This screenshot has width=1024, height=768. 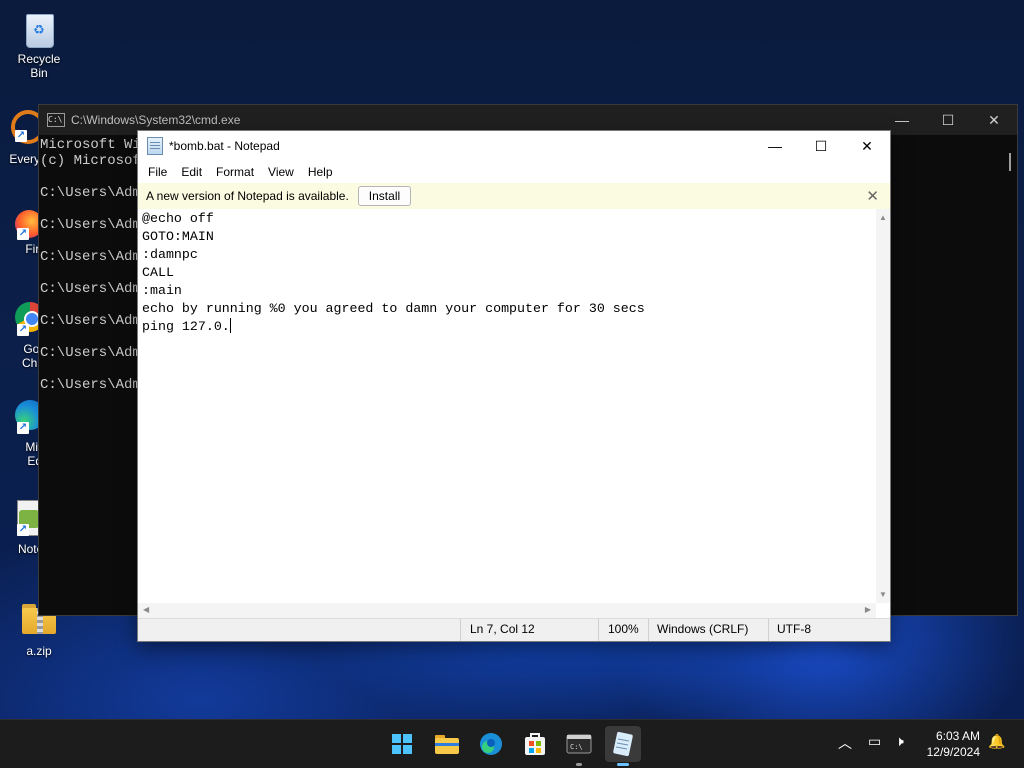 I want to click on volume-muted-icon: 🕨, so click(x=899, y=741).